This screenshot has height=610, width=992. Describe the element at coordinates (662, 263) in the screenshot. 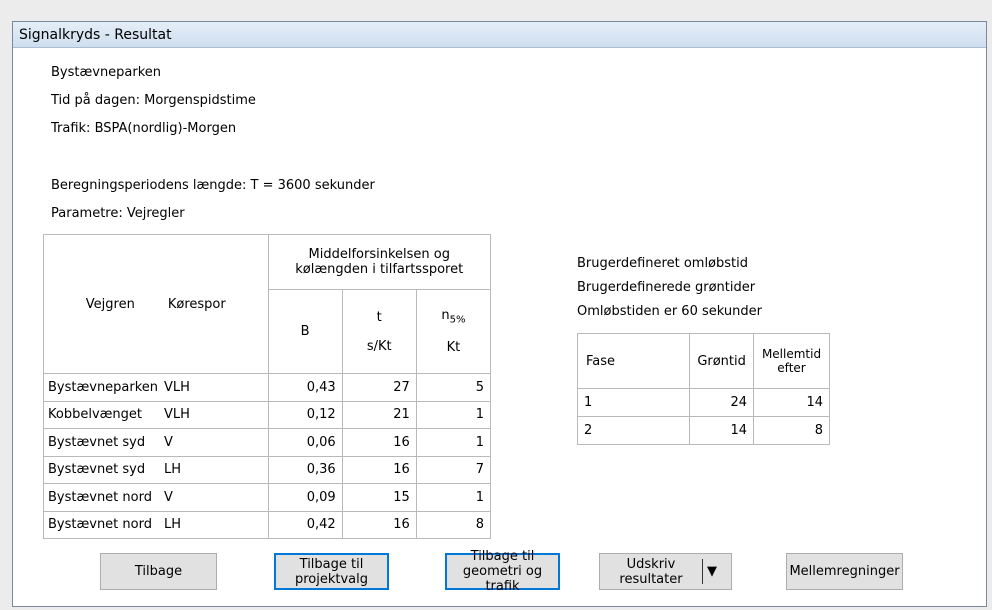

I see `cycle-line-1: Brugerdefineret omløbstid` at that location.